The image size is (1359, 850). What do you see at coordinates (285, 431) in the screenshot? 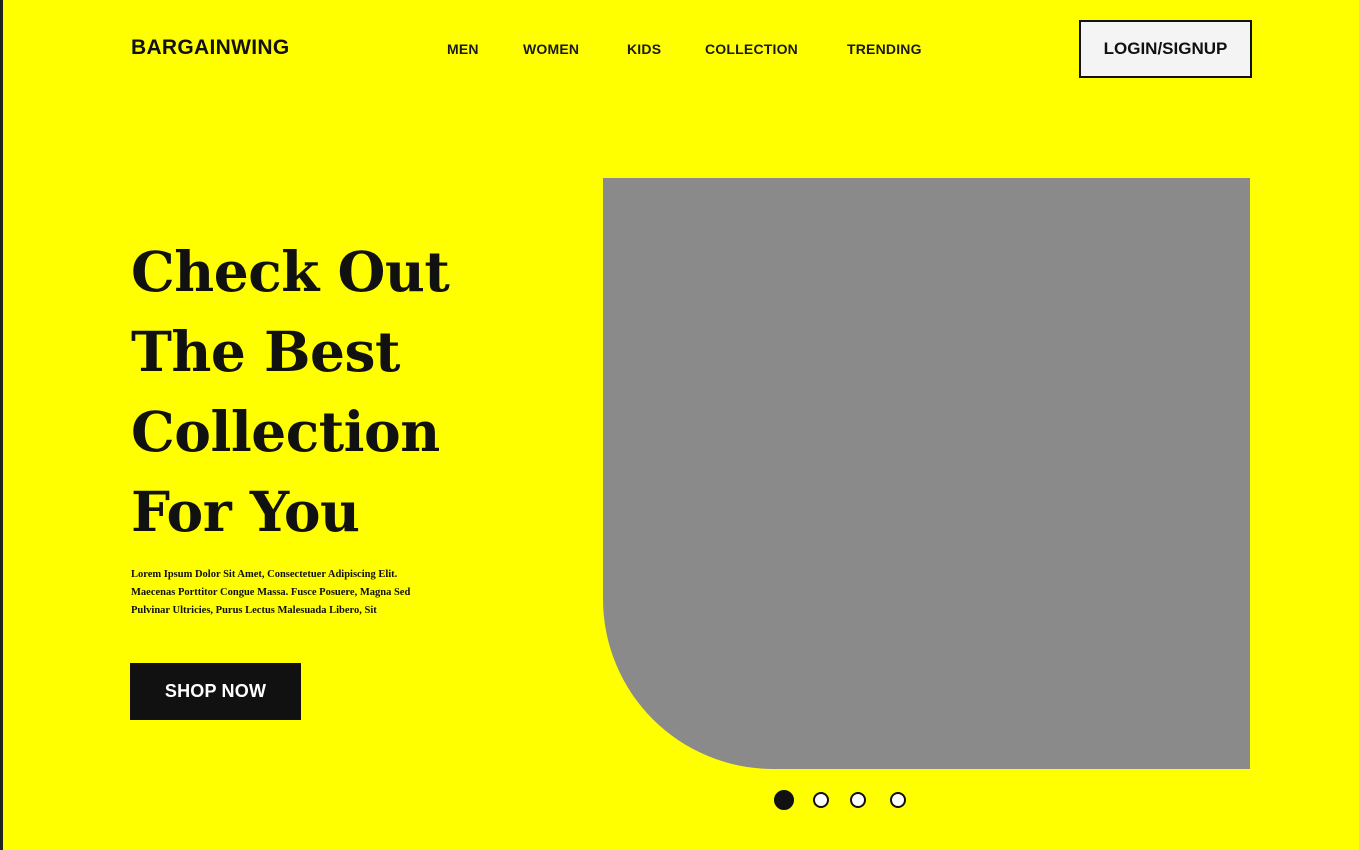
I see `hero-title-line: Collection` at bounding box center [285, 431].